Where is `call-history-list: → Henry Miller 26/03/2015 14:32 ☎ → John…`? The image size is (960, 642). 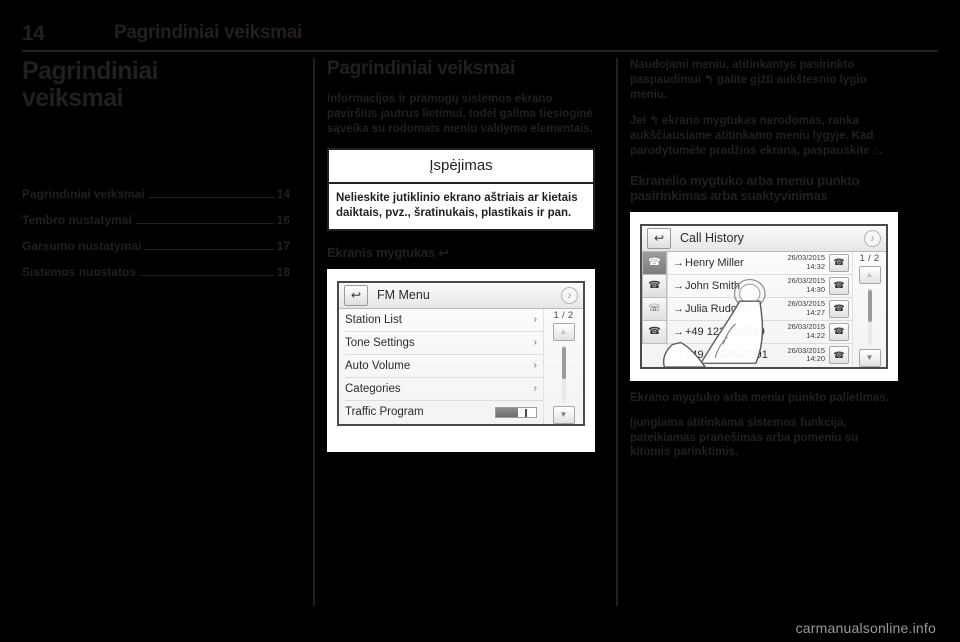
call-history-list: → Henry Miller 26/03/2015 14:32 ☎ → John… is located at coordinates (760, 309).